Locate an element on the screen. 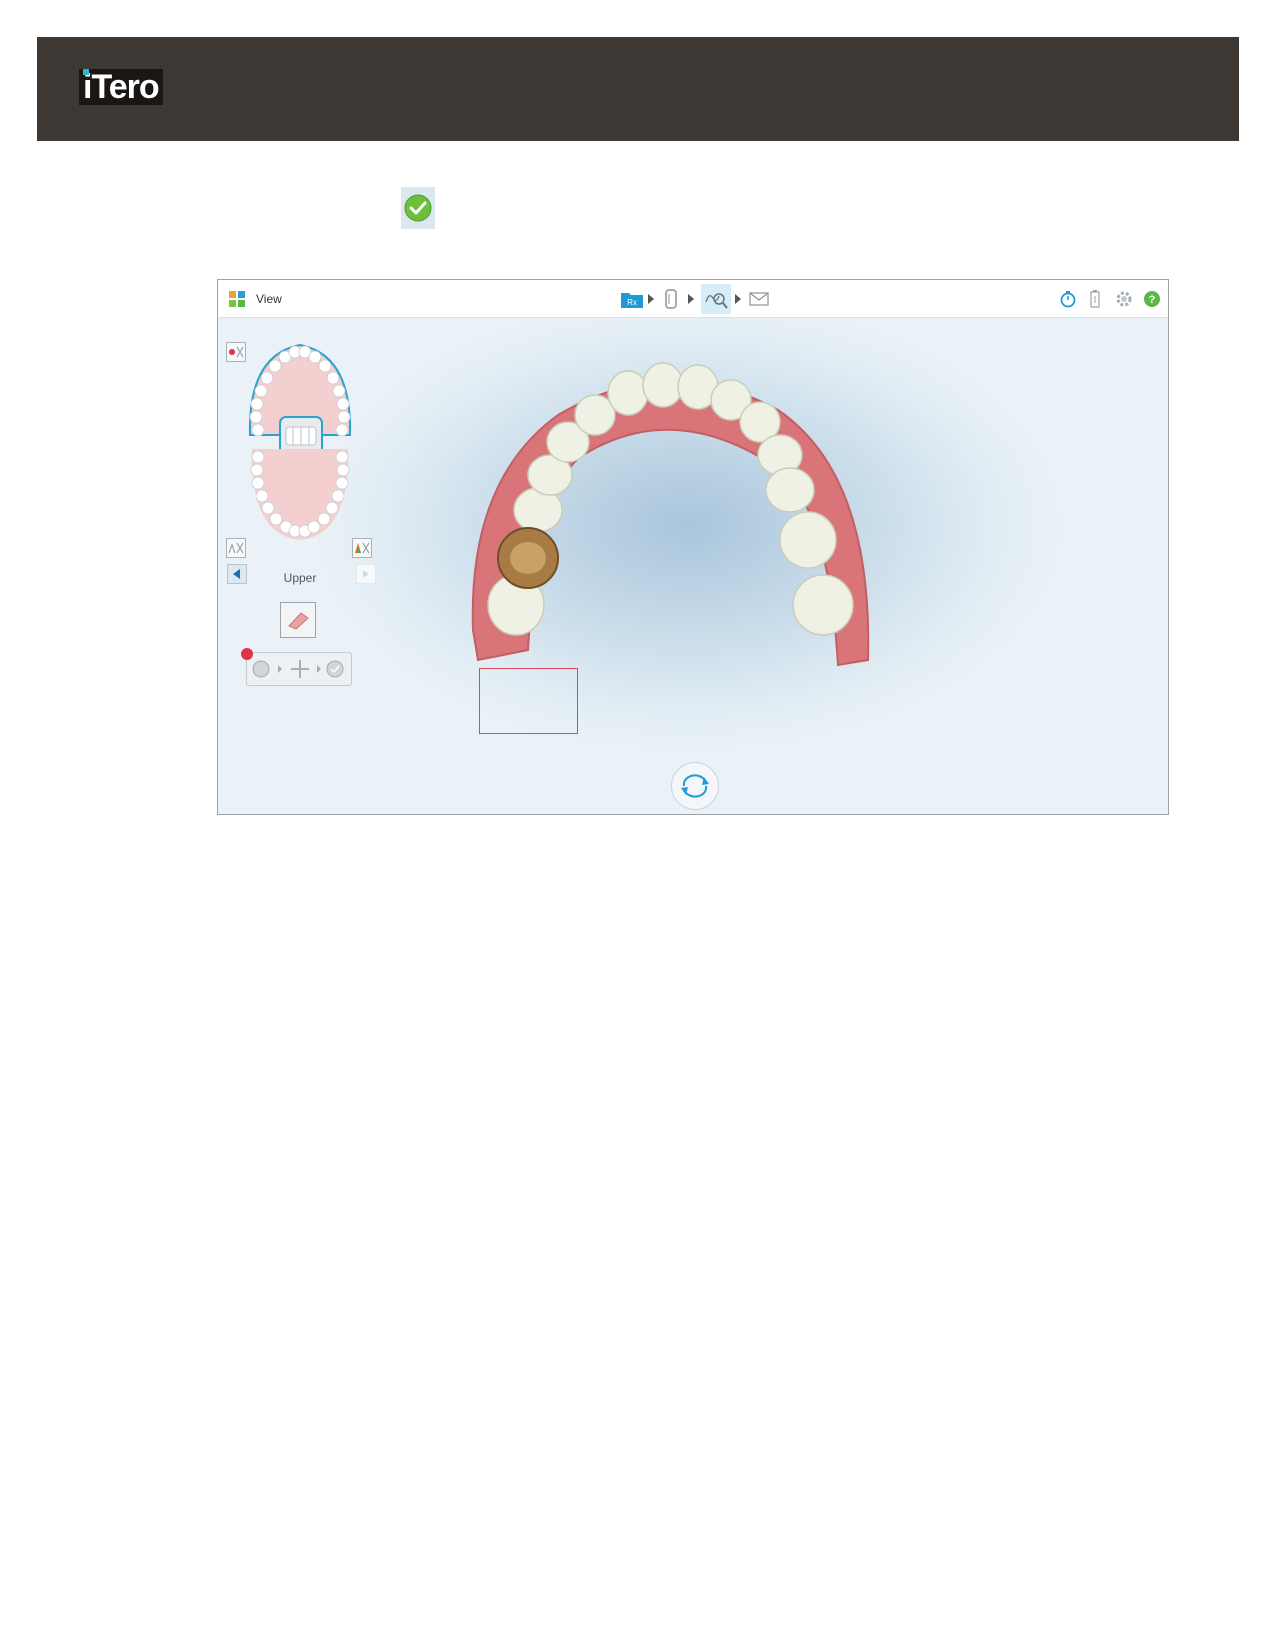  rotate-icon is located at coordinates (695, 786).